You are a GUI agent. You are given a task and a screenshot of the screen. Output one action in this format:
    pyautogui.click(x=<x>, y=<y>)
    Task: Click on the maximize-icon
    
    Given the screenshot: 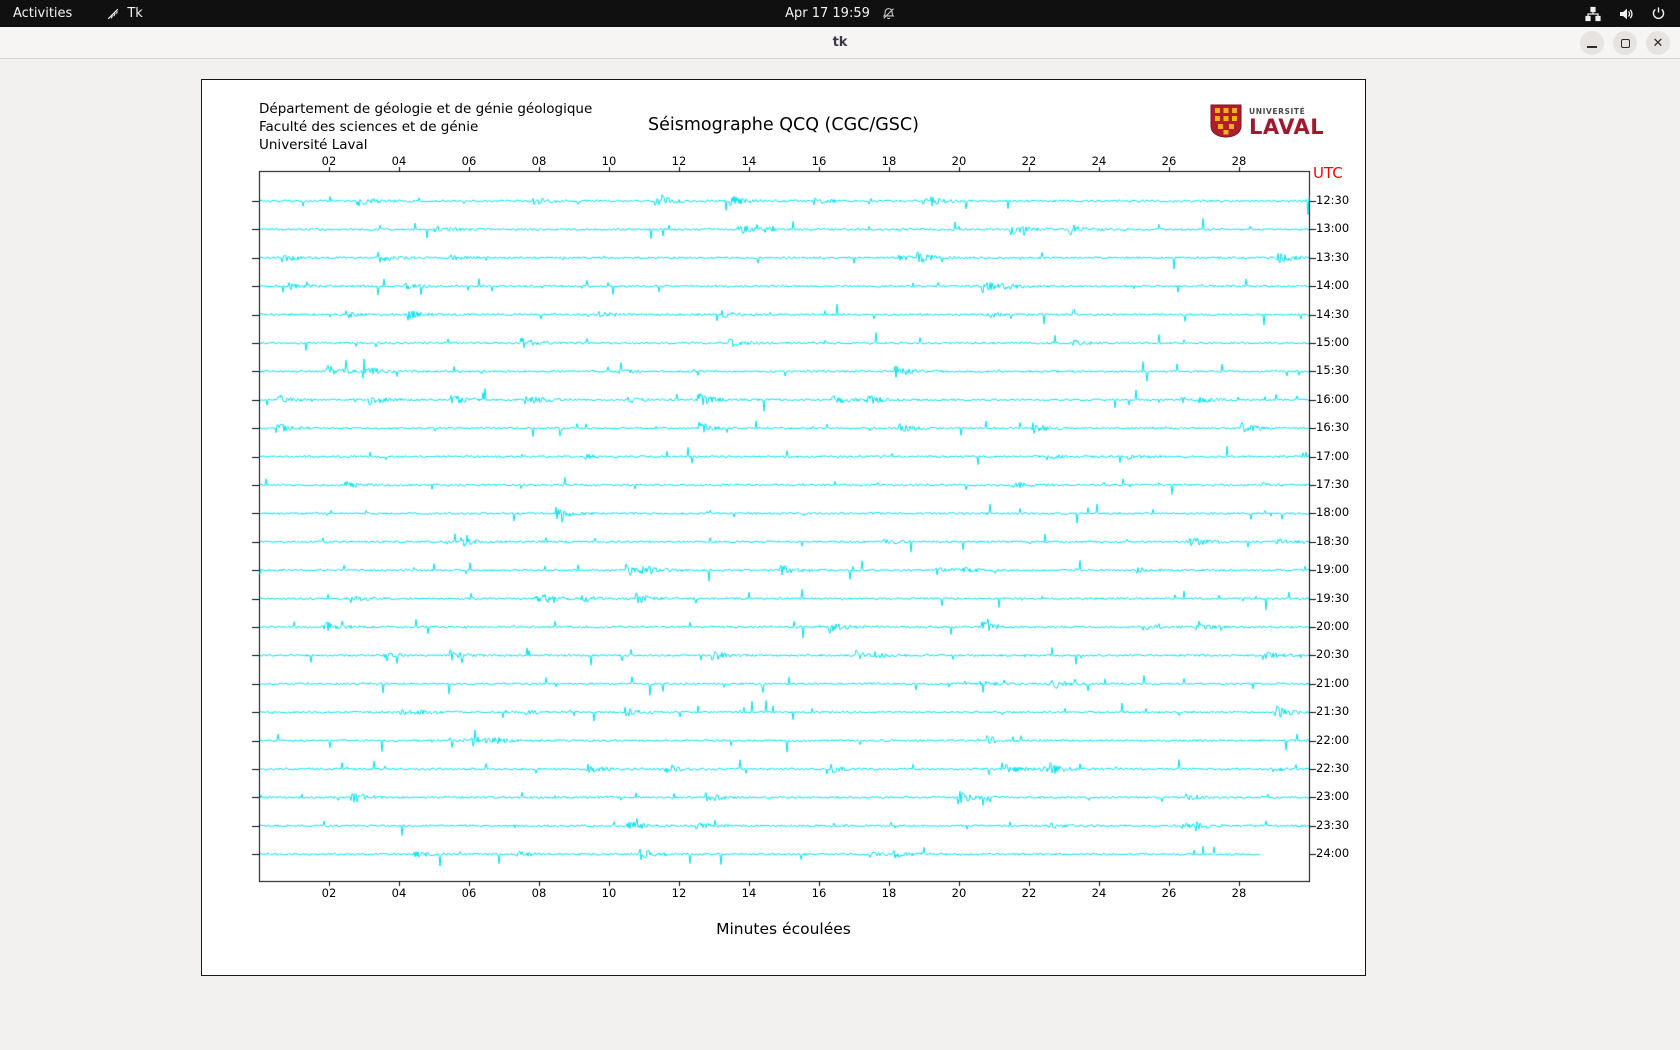 What is the action you would take?
    pyautogui.click(x=1625, y=43)
    